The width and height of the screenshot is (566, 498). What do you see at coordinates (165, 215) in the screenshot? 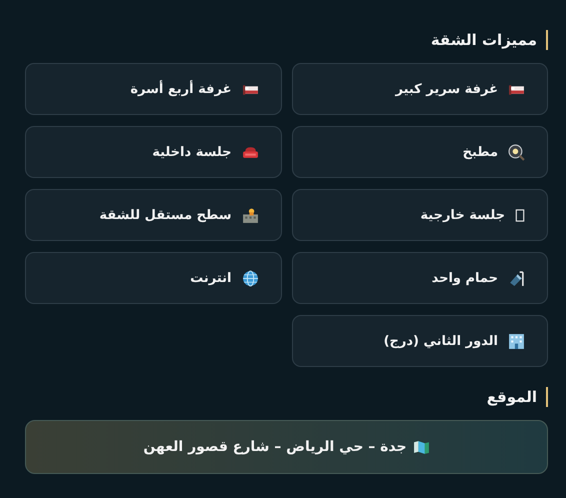
I see `feature-label: سطح مستقل للشقة` at bounding box center [165, 215].